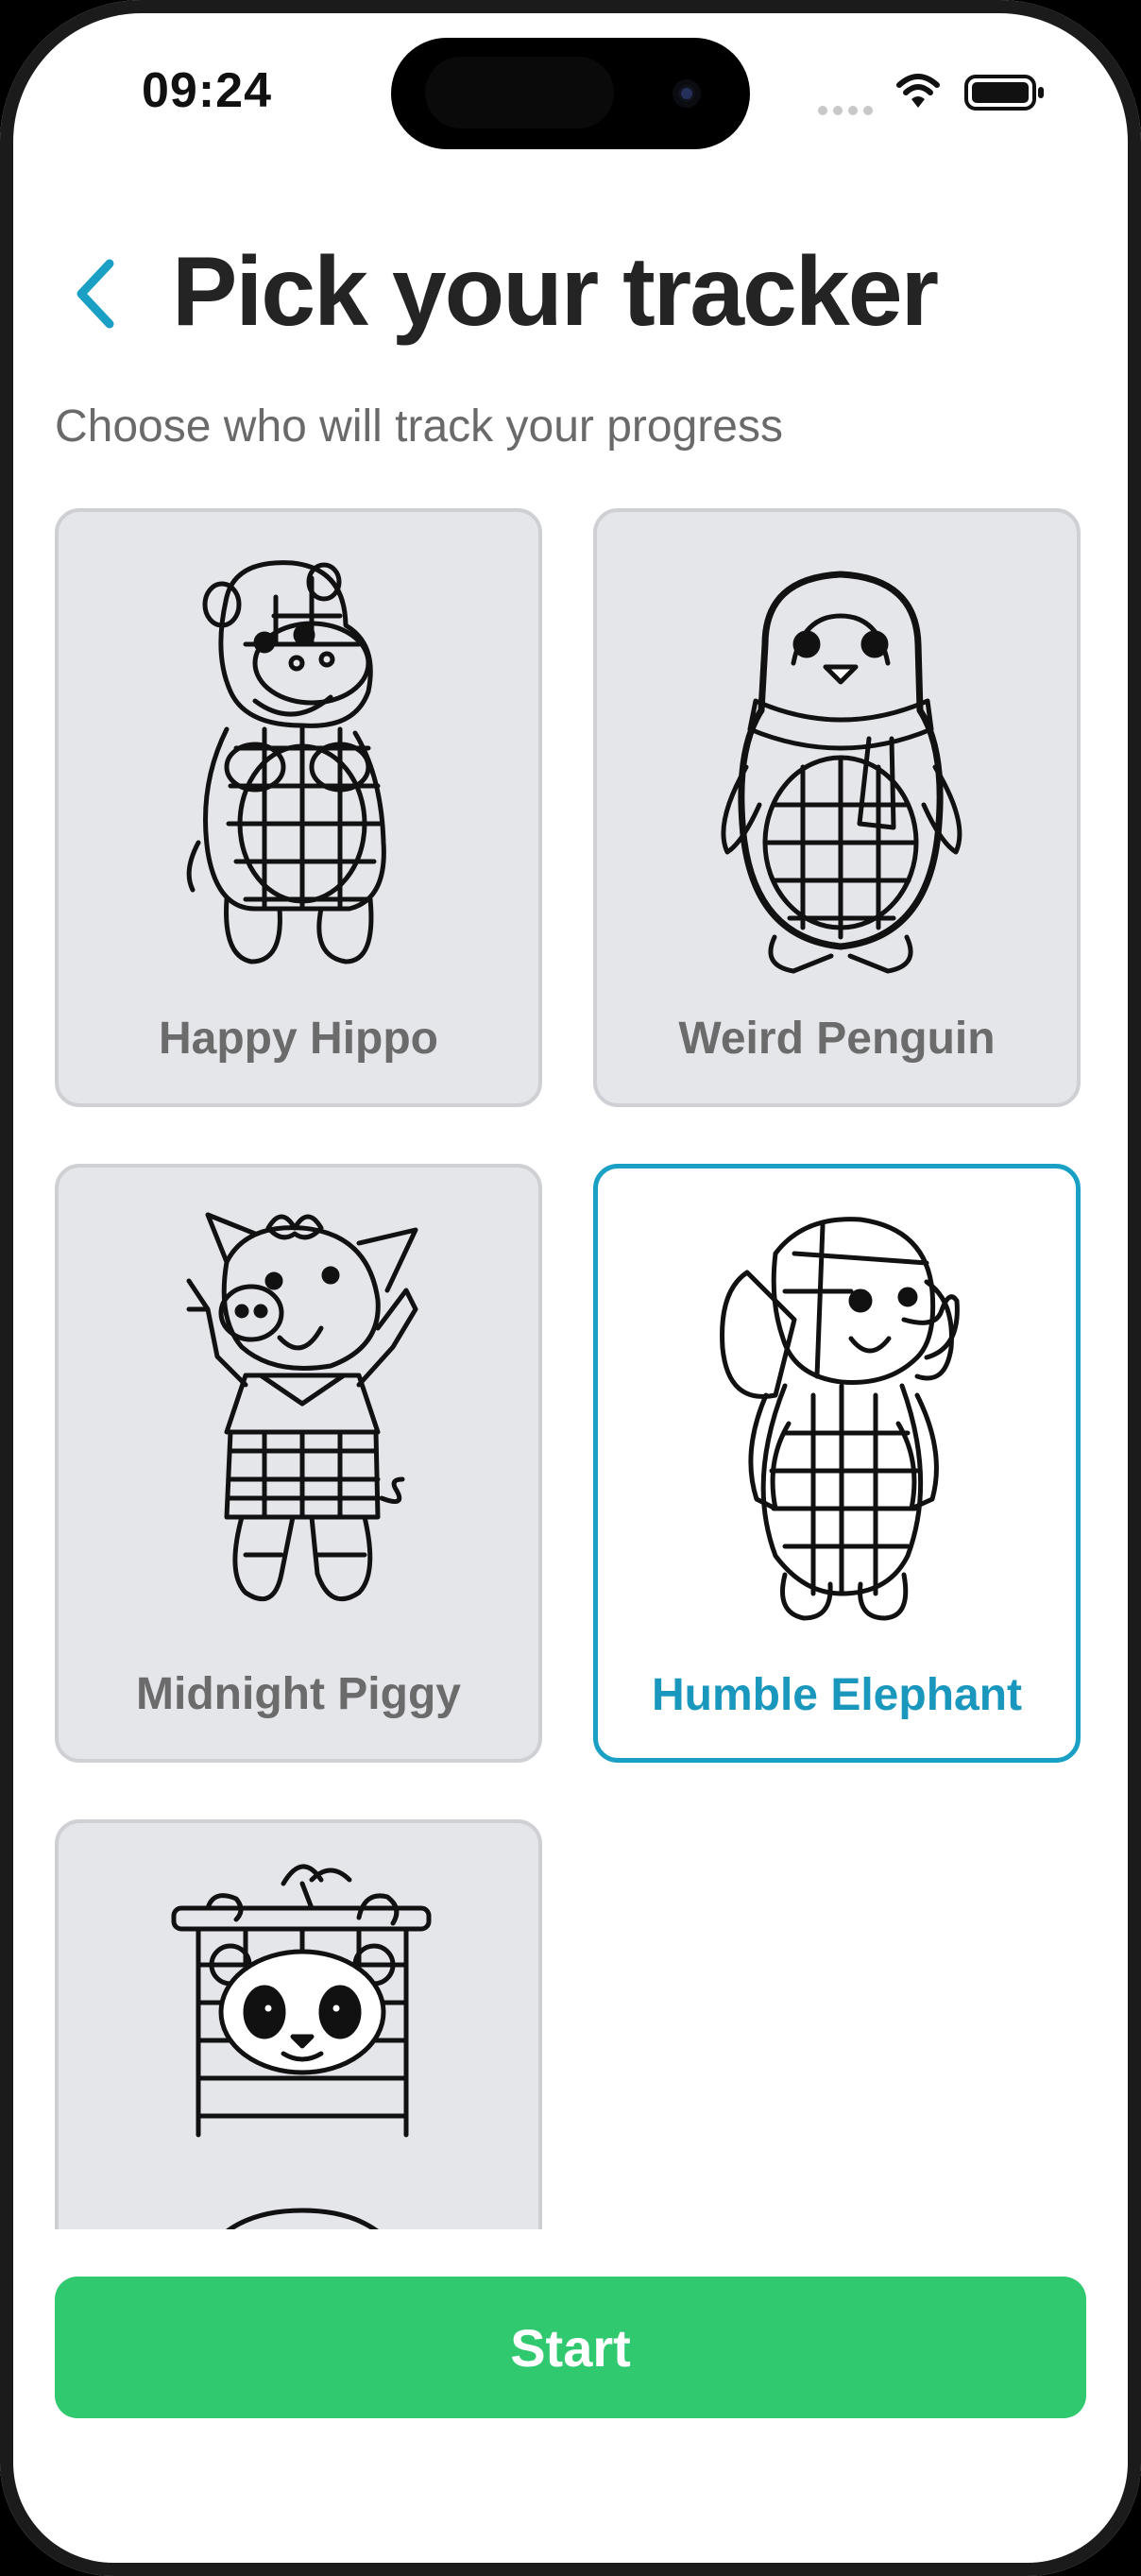 Image resolution: width=1141 pixels, height=2576 pixels. Describe the element at coordinates (841, 773) in the screenshot. I see `penguin-illustration` at that location.